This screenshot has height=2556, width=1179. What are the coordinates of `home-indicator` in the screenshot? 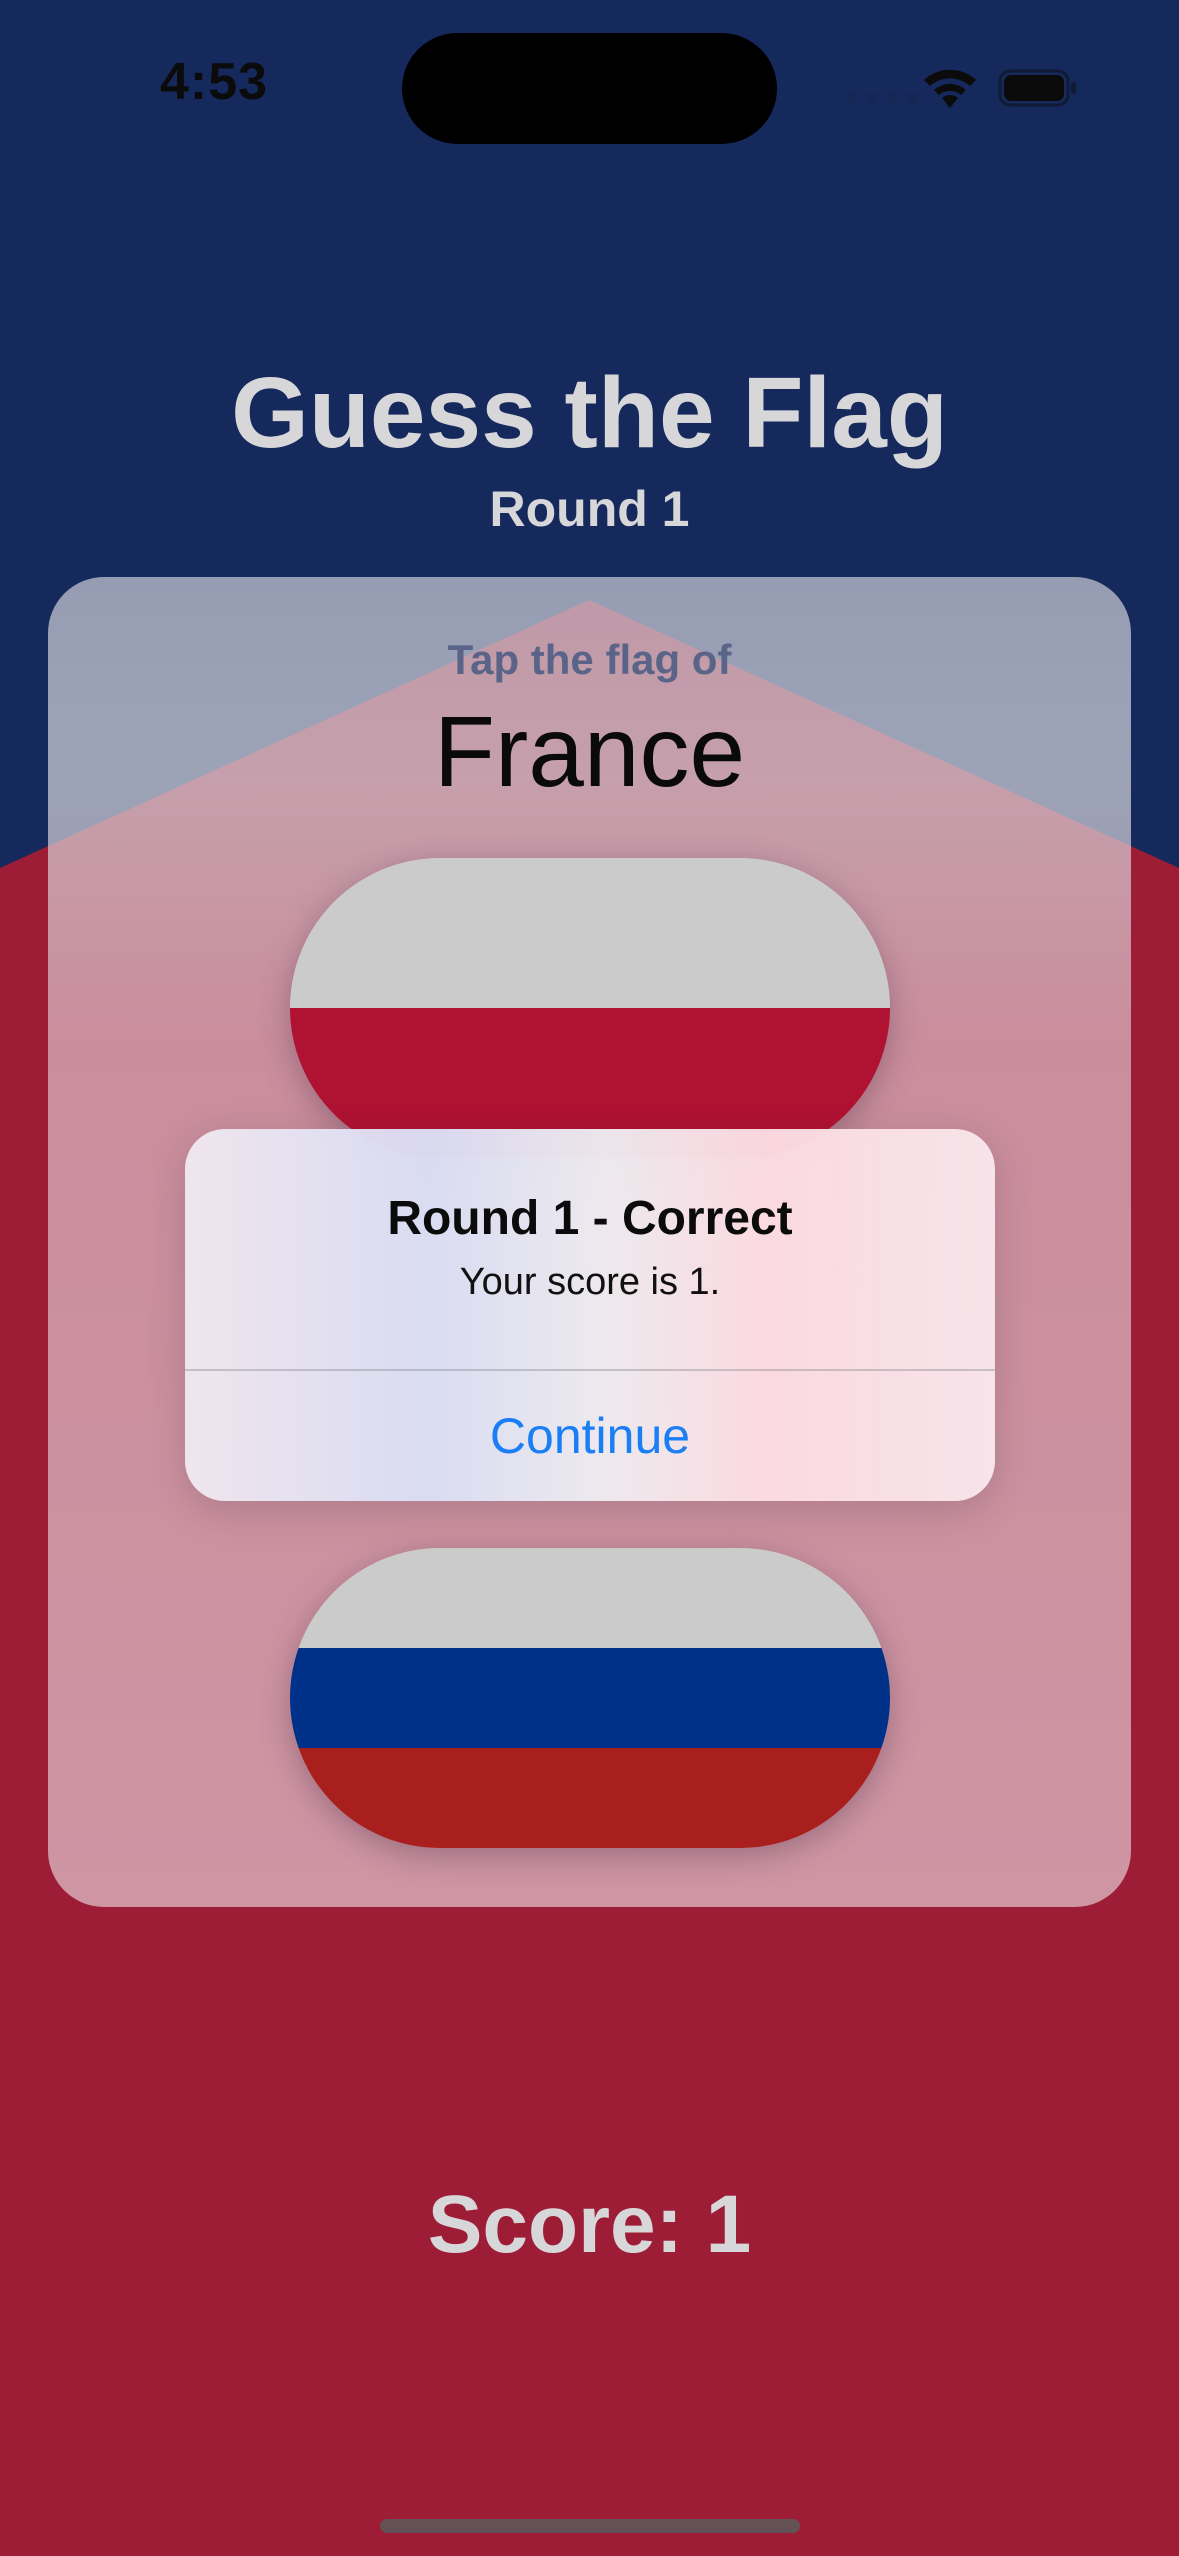 It's located at (590, 2526).